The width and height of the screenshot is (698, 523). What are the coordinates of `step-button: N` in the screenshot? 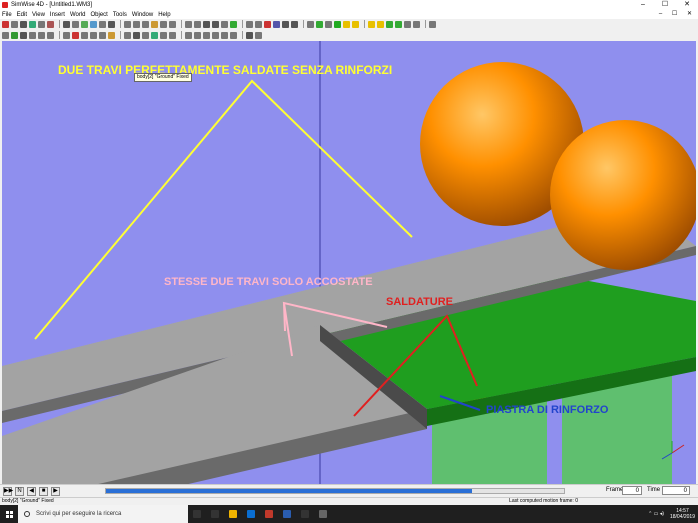 It's located at (19, 491).